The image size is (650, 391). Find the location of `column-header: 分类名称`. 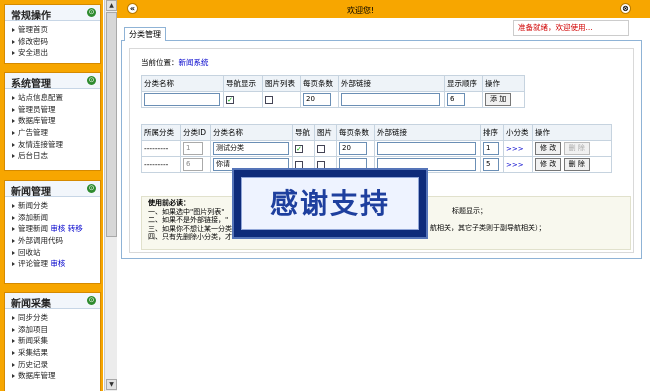

column-header: 分类名称 is located at coordinates (182, 83).